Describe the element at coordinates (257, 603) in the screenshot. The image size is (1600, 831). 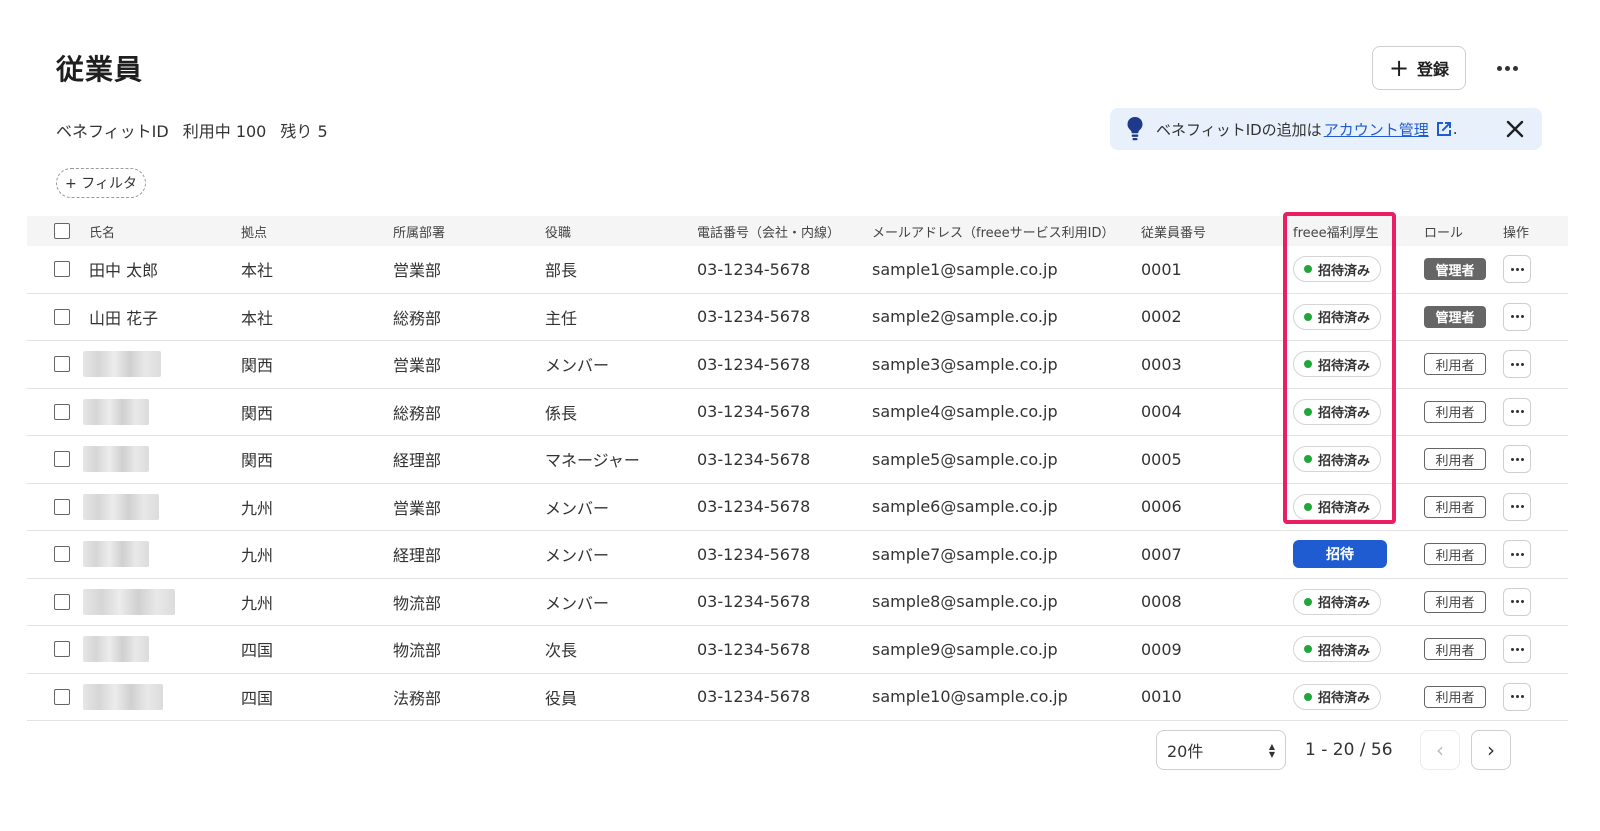
I see `employee-base: 九州` at that location.